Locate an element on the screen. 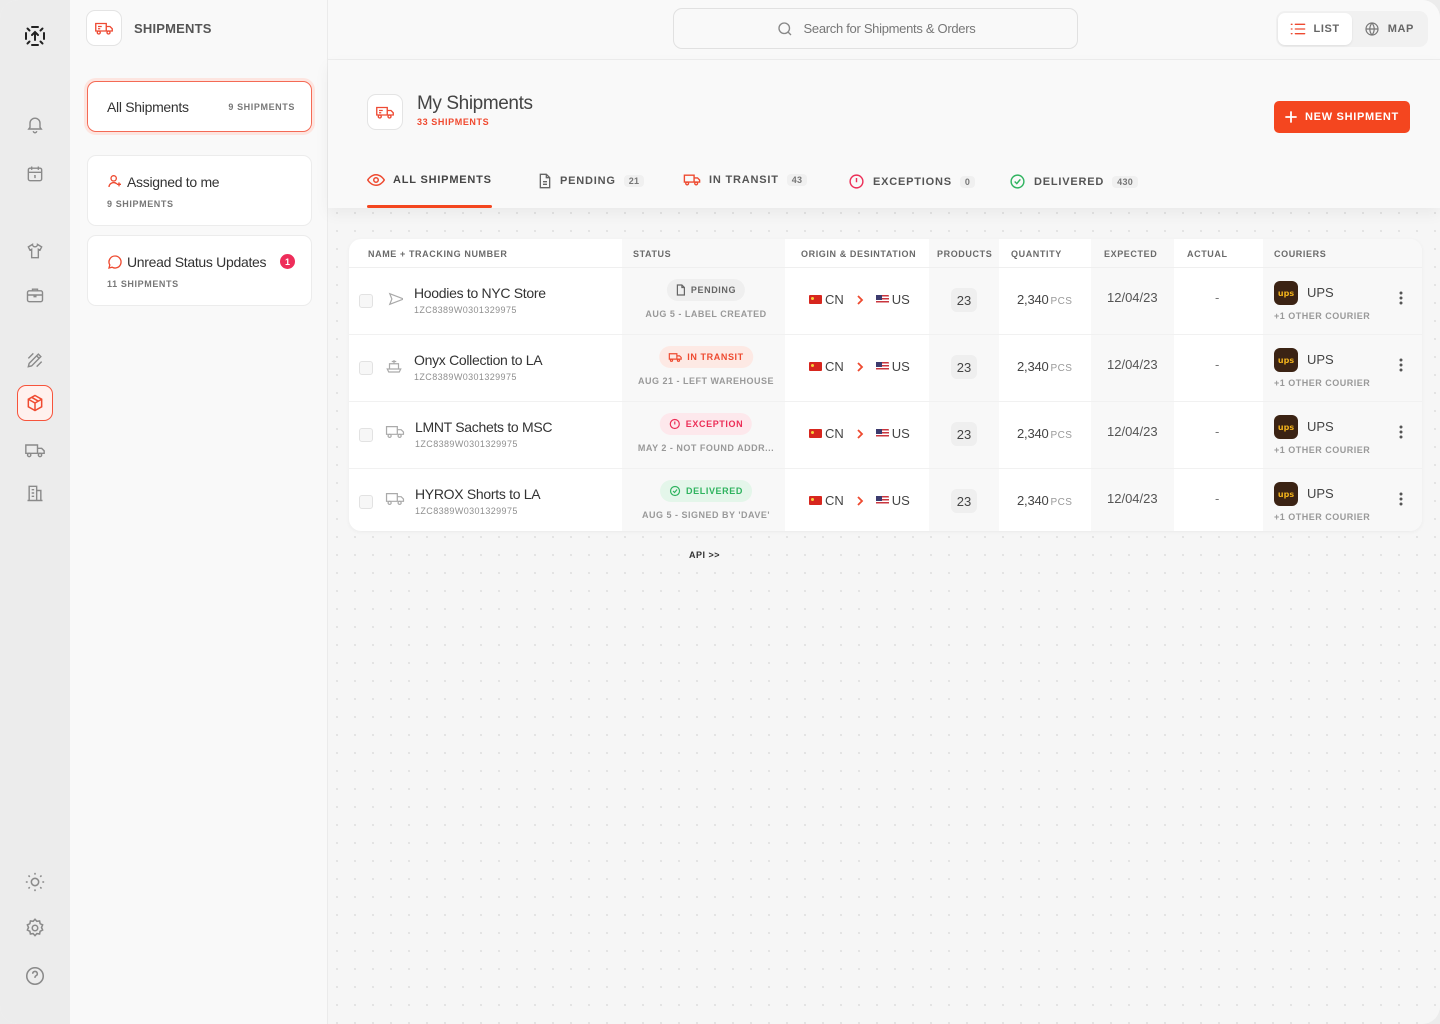  view-toggle: LIST MAP is located at coordinates (1351, 29).